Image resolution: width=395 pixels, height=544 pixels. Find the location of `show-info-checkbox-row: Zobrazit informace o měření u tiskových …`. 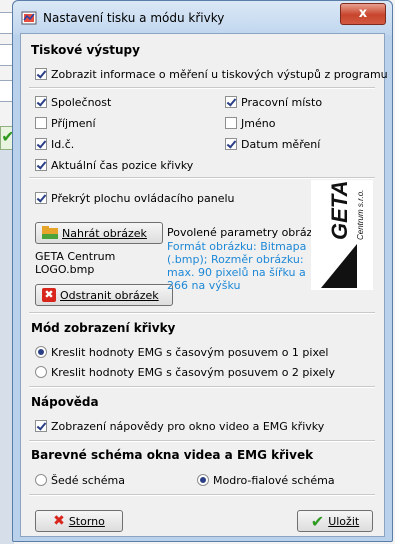

show-info-checkbox-row: Zobrazit informace o měření u tiskových … is located at coordinates (211, 74).